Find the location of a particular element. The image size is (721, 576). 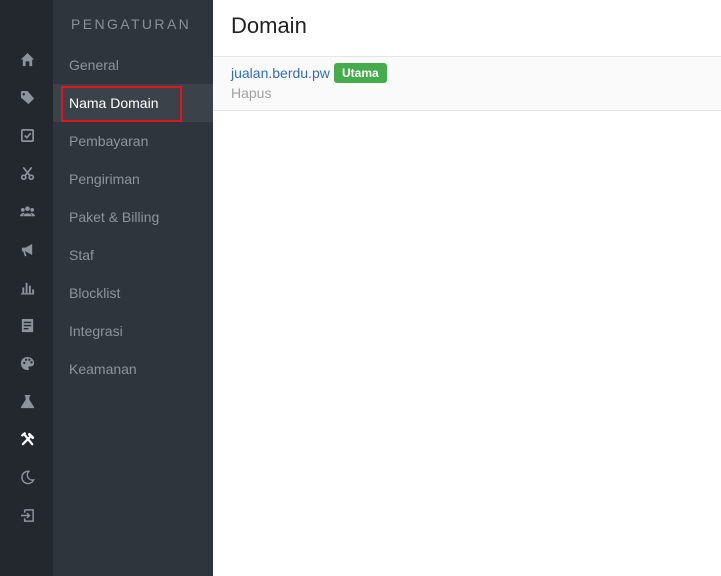

document-icon is located at coordinates (27, 325).